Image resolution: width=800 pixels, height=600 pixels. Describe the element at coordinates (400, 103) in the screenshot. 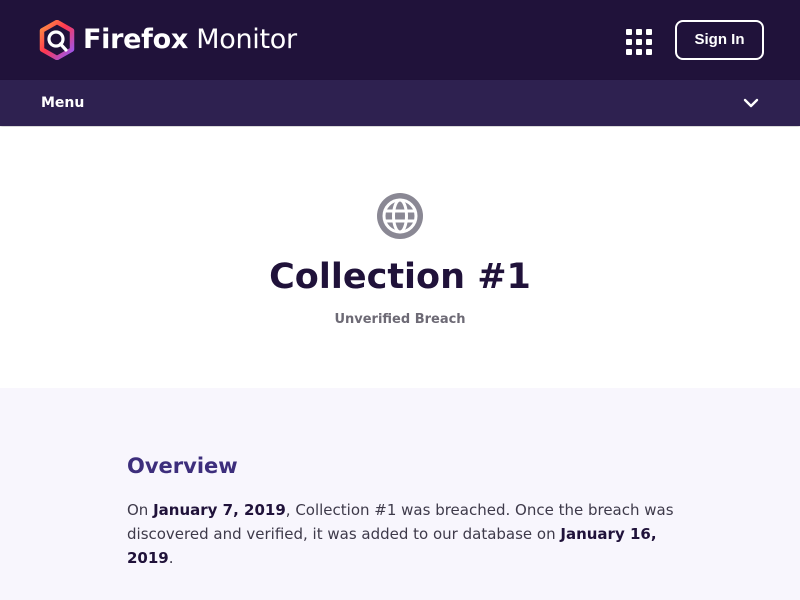

I see `menu-bar: Menu` at that location.